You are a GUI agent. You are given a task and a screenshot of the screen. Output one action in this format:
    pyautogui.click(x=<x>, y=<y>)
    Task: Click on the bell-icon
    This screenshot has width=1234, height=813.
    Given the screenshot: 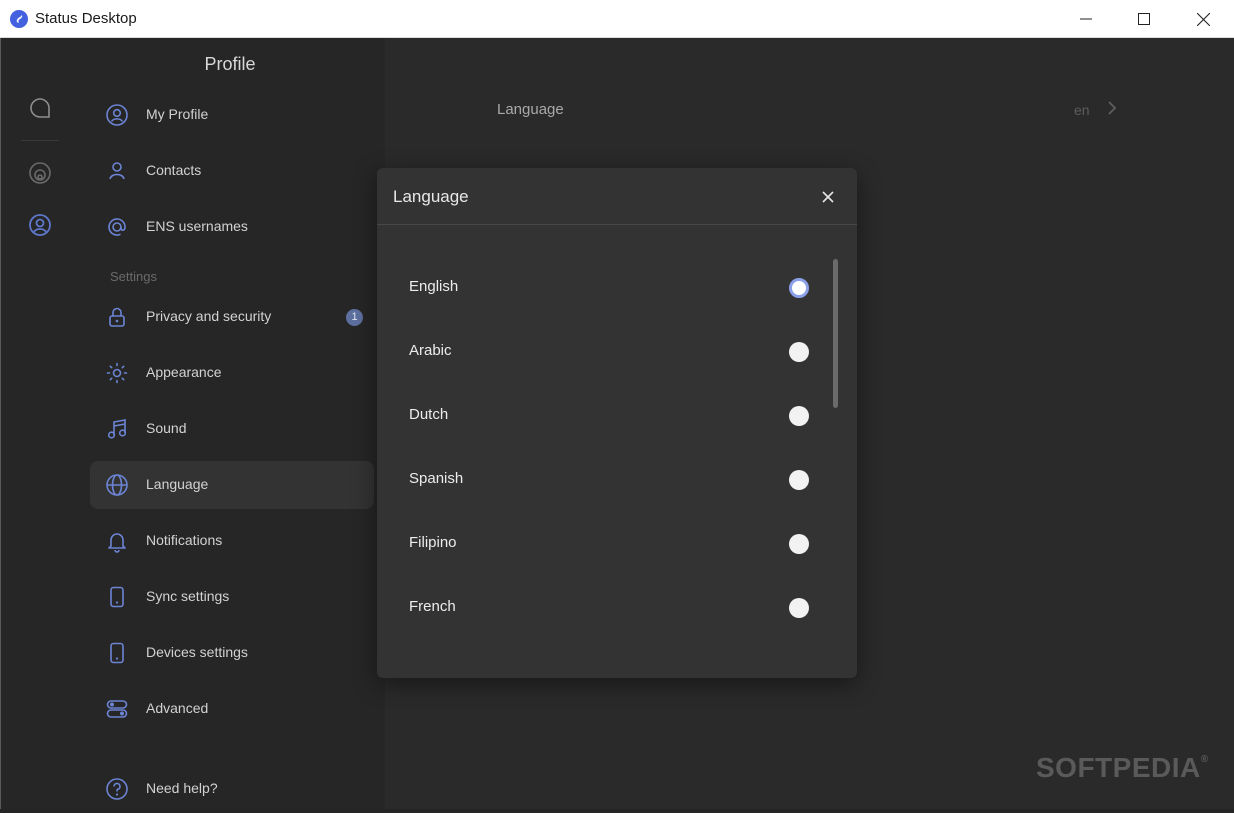 What is the action you would take?
    pyautogui.click(x=117, y=543)
    